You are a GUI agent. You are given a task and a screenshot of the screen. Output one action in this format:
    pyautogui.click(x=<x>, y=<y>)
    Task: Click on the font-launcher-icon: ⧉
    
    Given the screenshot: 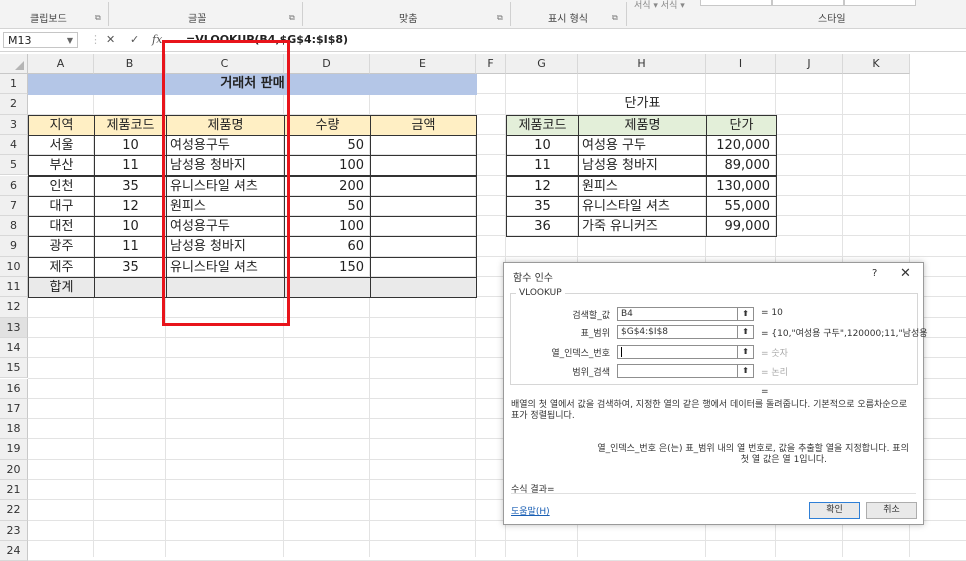 What is the action you would take?
    pyautogui.click(x=292, y=18)
    